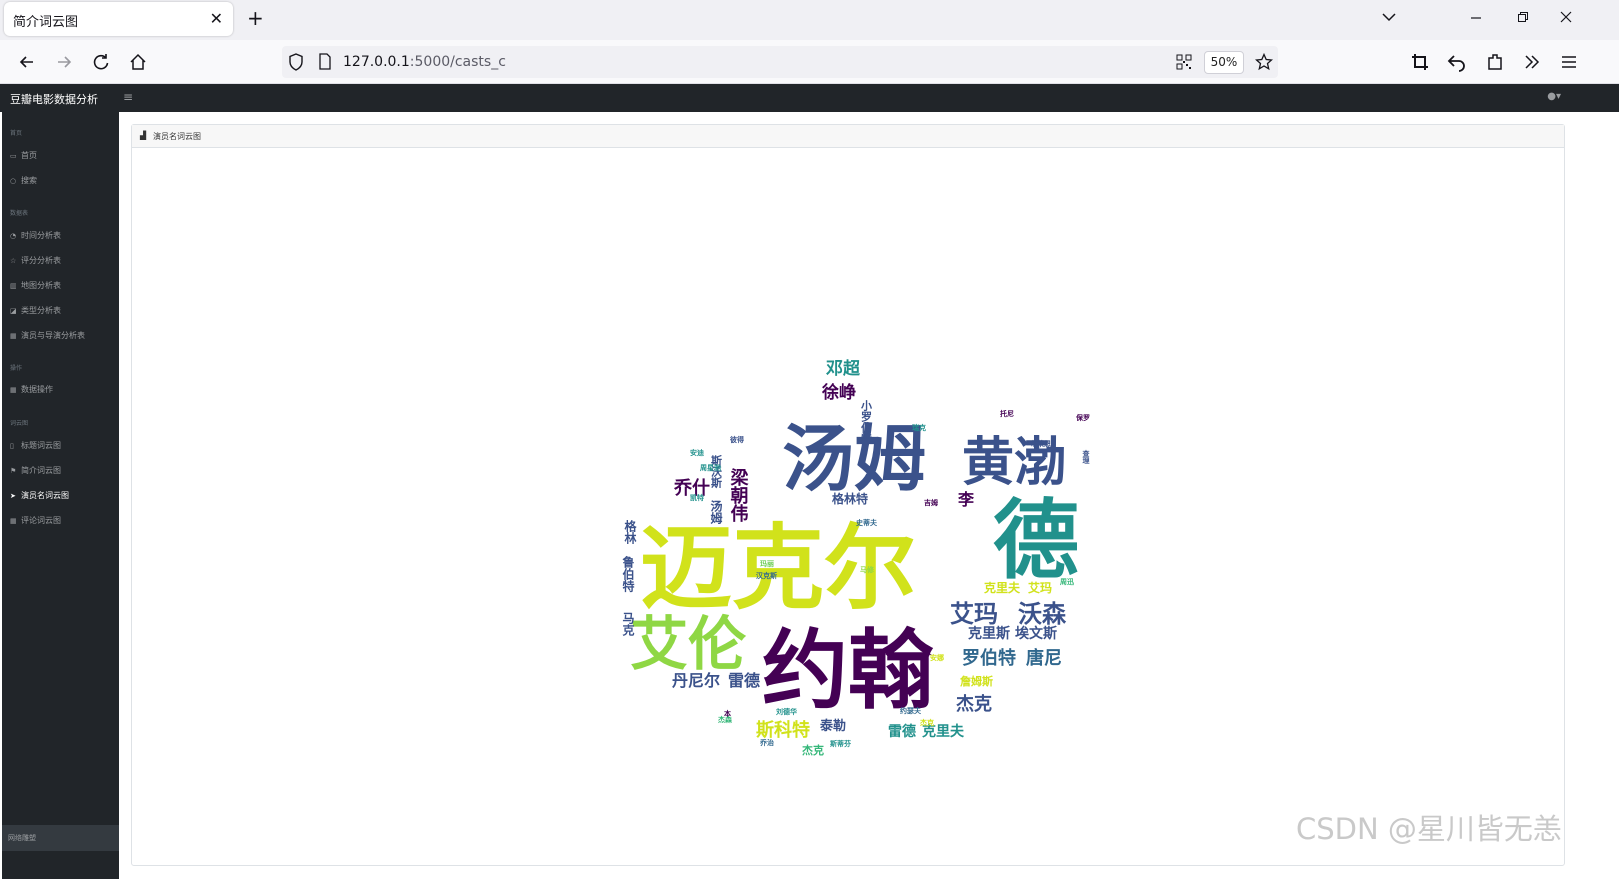 The width and height of the screenshot is (1619, 879). Describe the element at coordinates (13, 156) in the screenshot. I see `monitor-icon: ▭` at that location.